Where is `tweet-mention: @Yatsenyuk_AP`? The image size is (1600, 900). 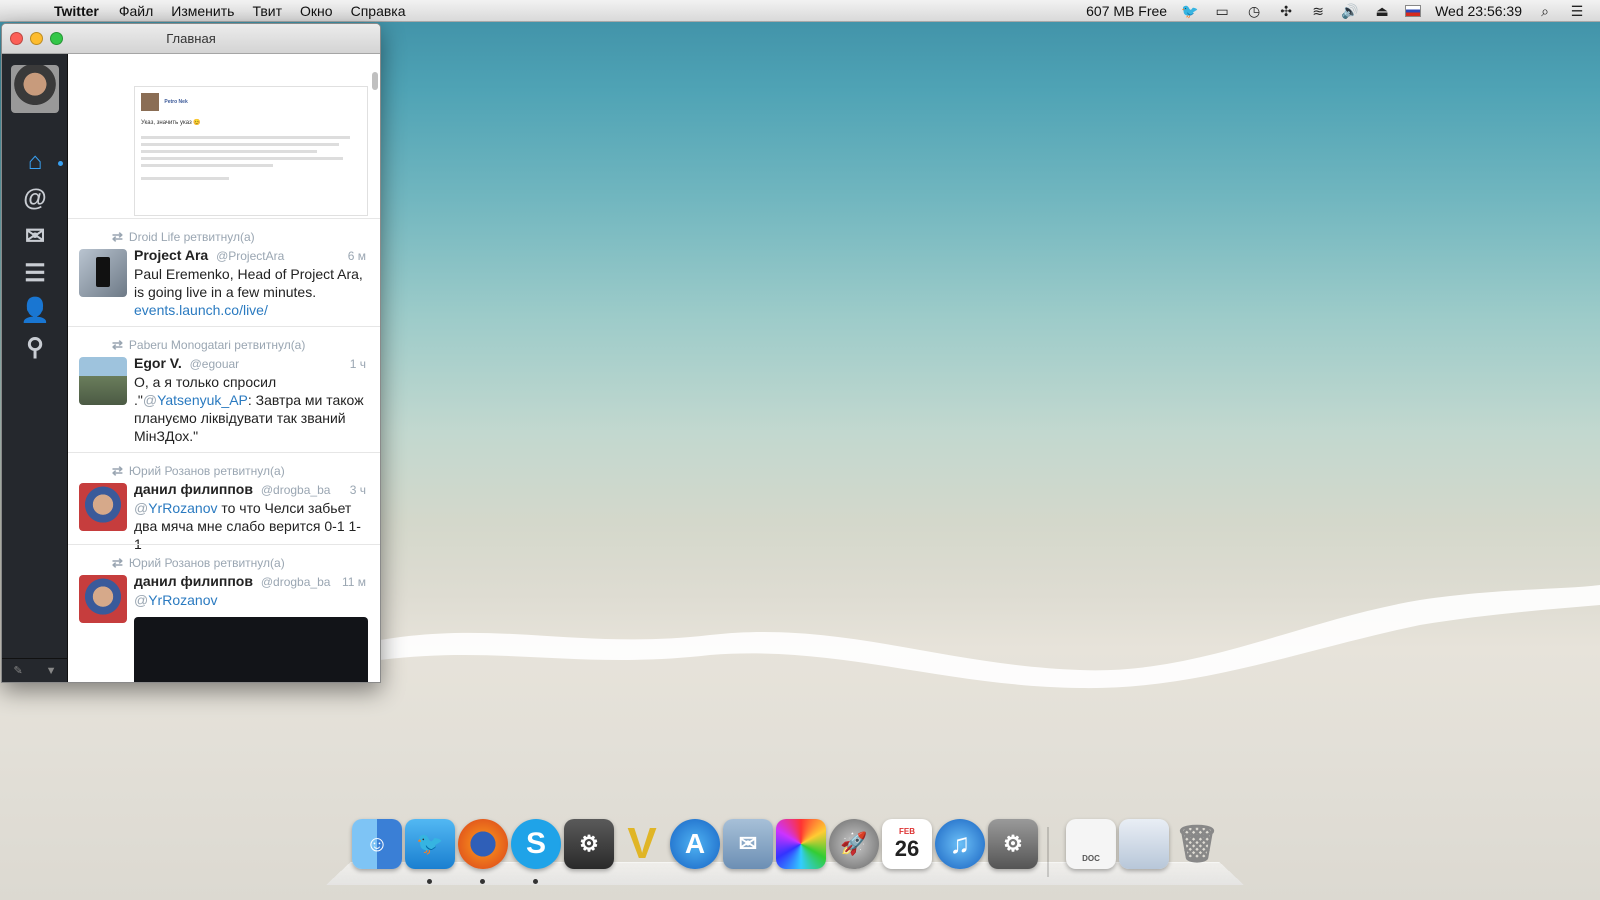 tweet-mention: @Yatsenyuk_AP is located at coordinates (195, 400).